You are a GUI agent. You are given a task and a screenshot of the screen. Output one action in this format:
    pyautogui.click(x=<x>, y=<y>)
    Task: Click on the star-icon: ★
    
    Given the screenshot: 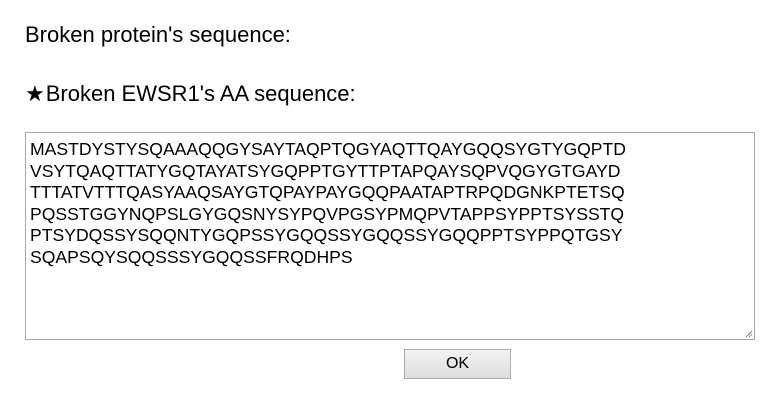 What is the action you would take?
    pyautogui.click(x=35, y=93)
    